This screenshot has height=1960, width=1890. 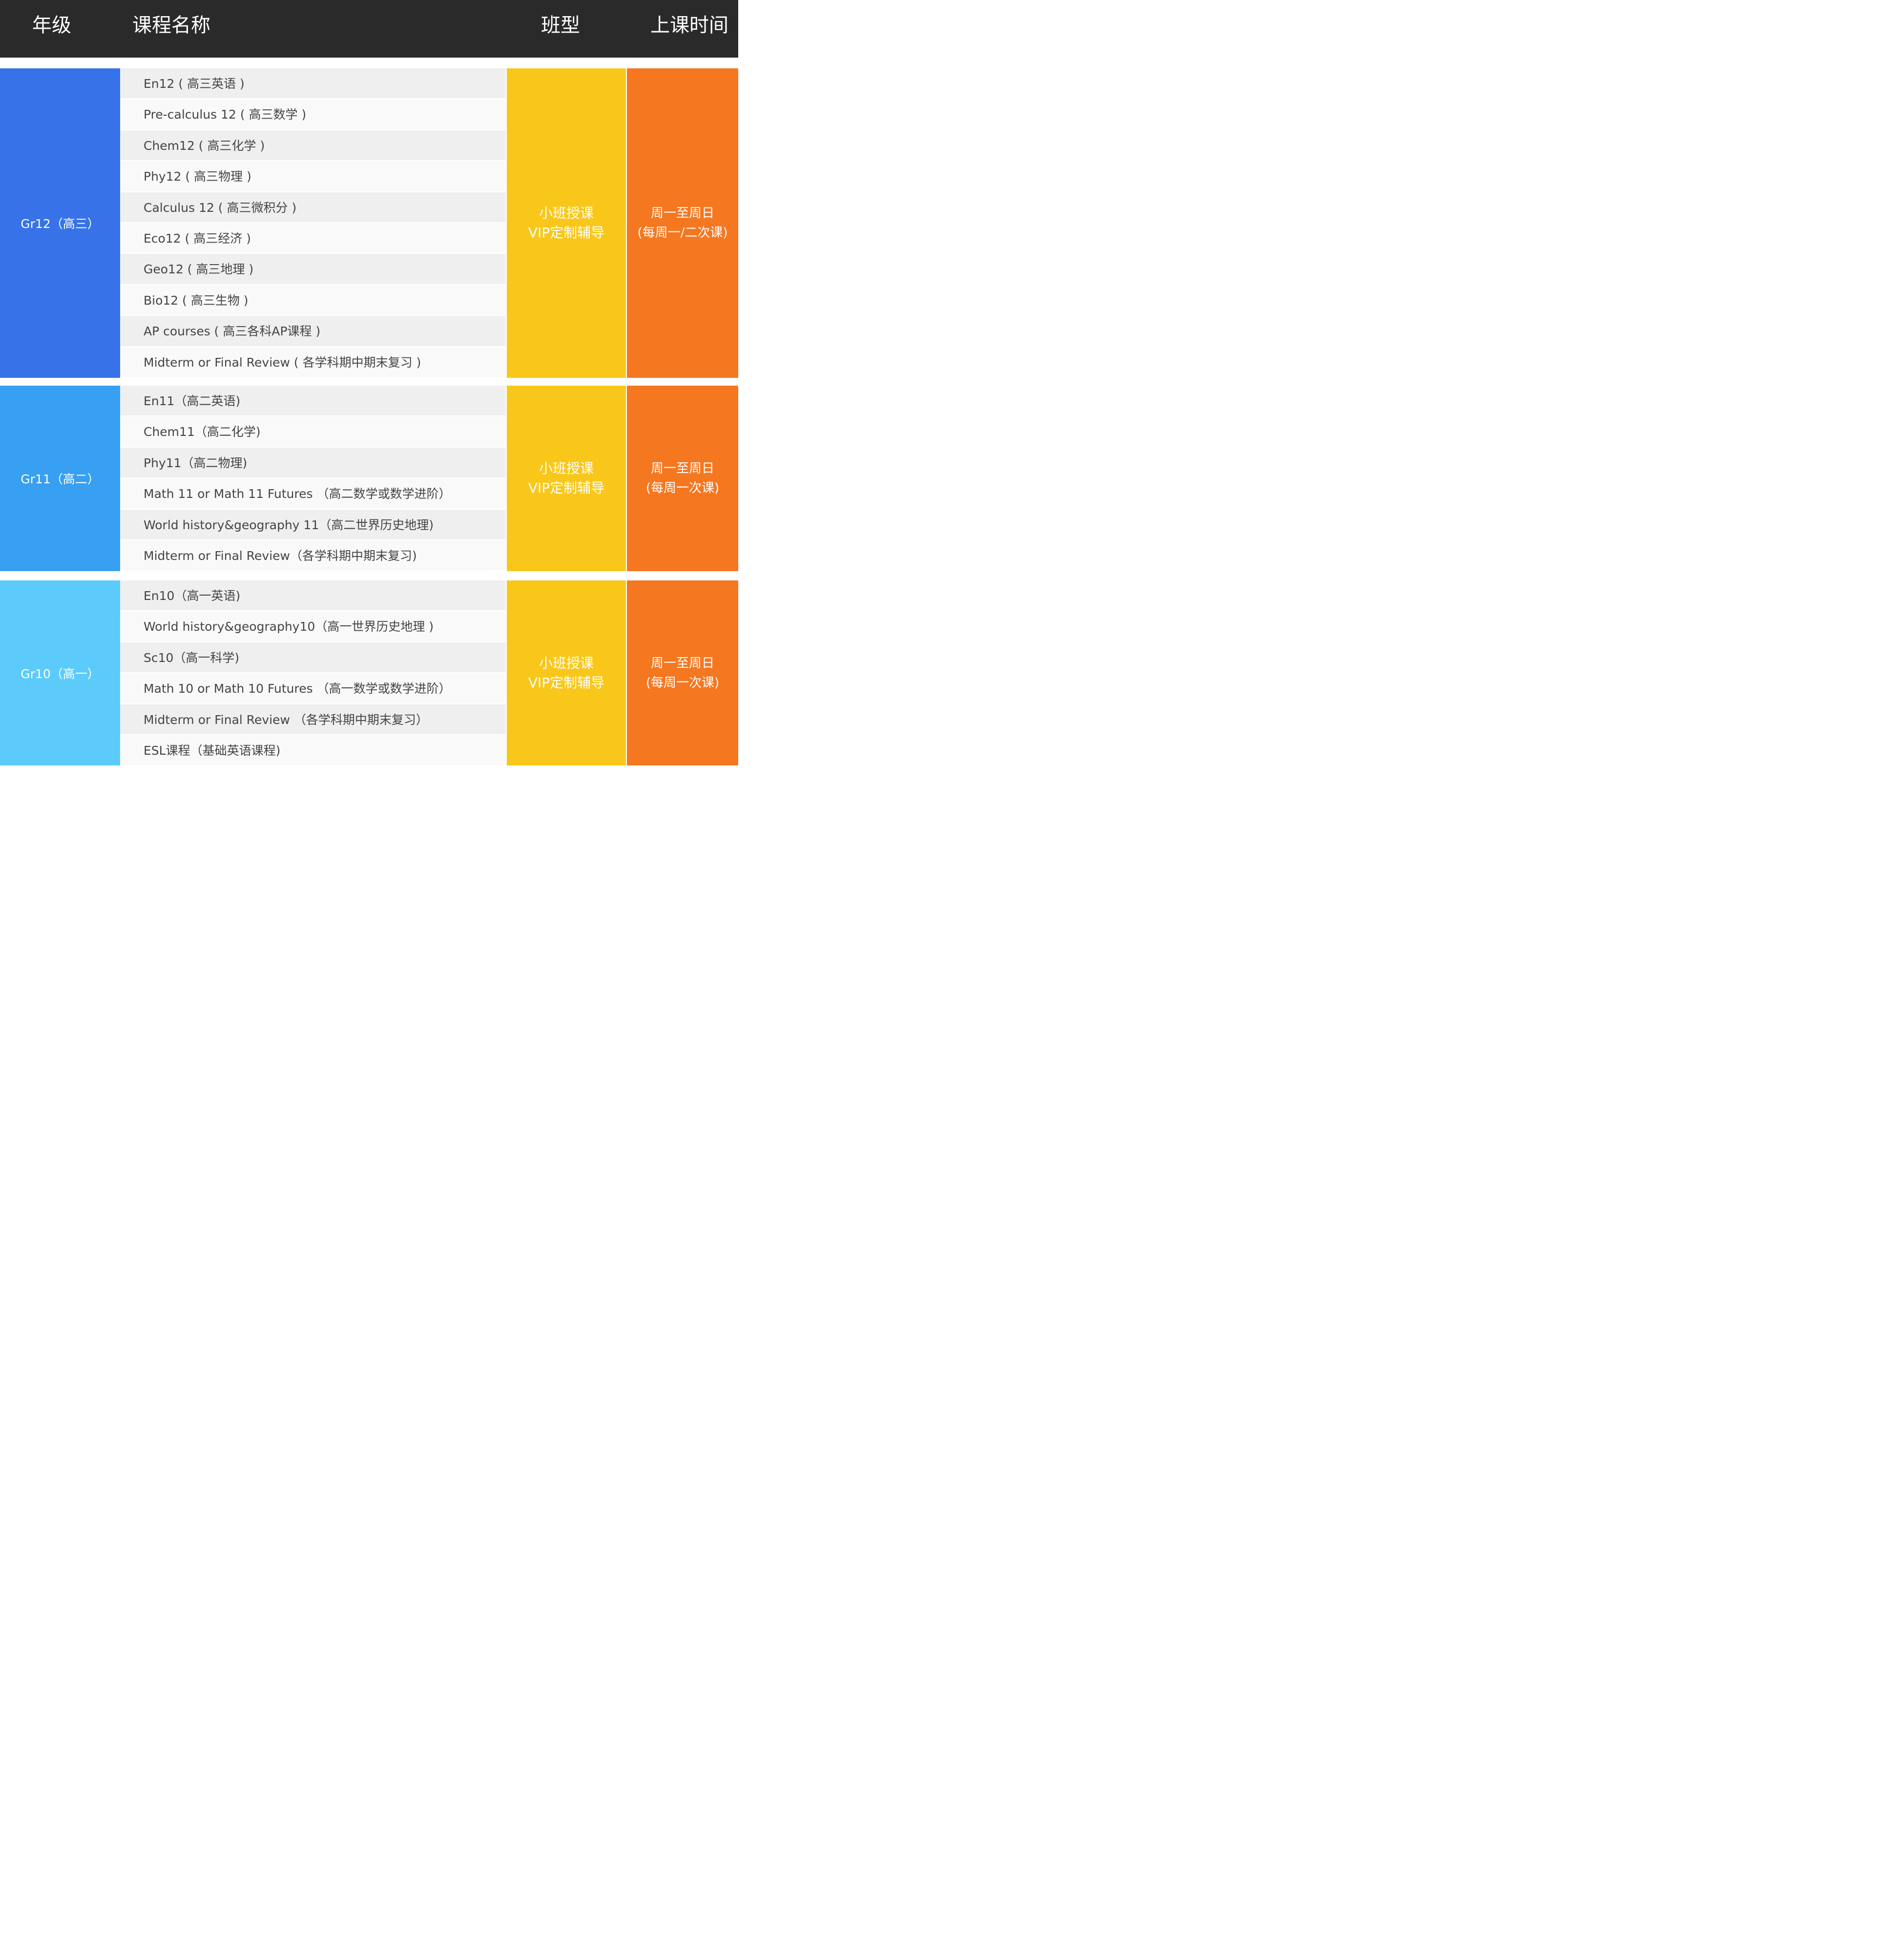 What do you see at coordinates (313, 84) in the screenshot?
I see `table-row: En12 ( 高三英语 )` at bounding box center [313, 84].